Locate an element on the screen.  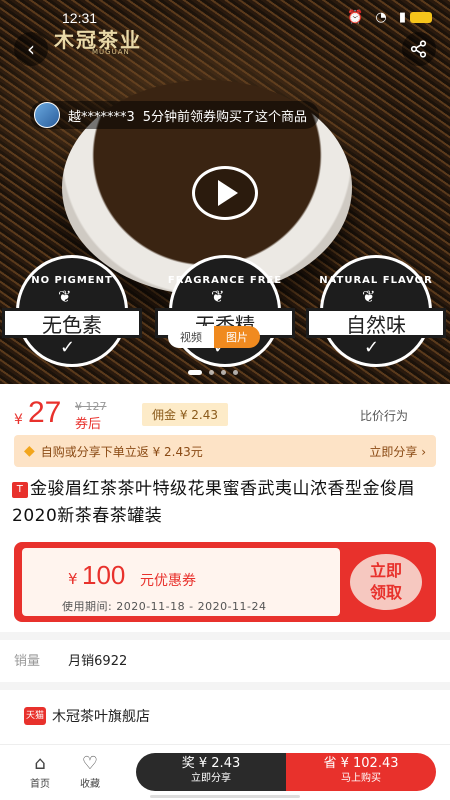
buy-now-button: 省 ¥ 102.43 马上购买 is located at coordinates (361, 772).